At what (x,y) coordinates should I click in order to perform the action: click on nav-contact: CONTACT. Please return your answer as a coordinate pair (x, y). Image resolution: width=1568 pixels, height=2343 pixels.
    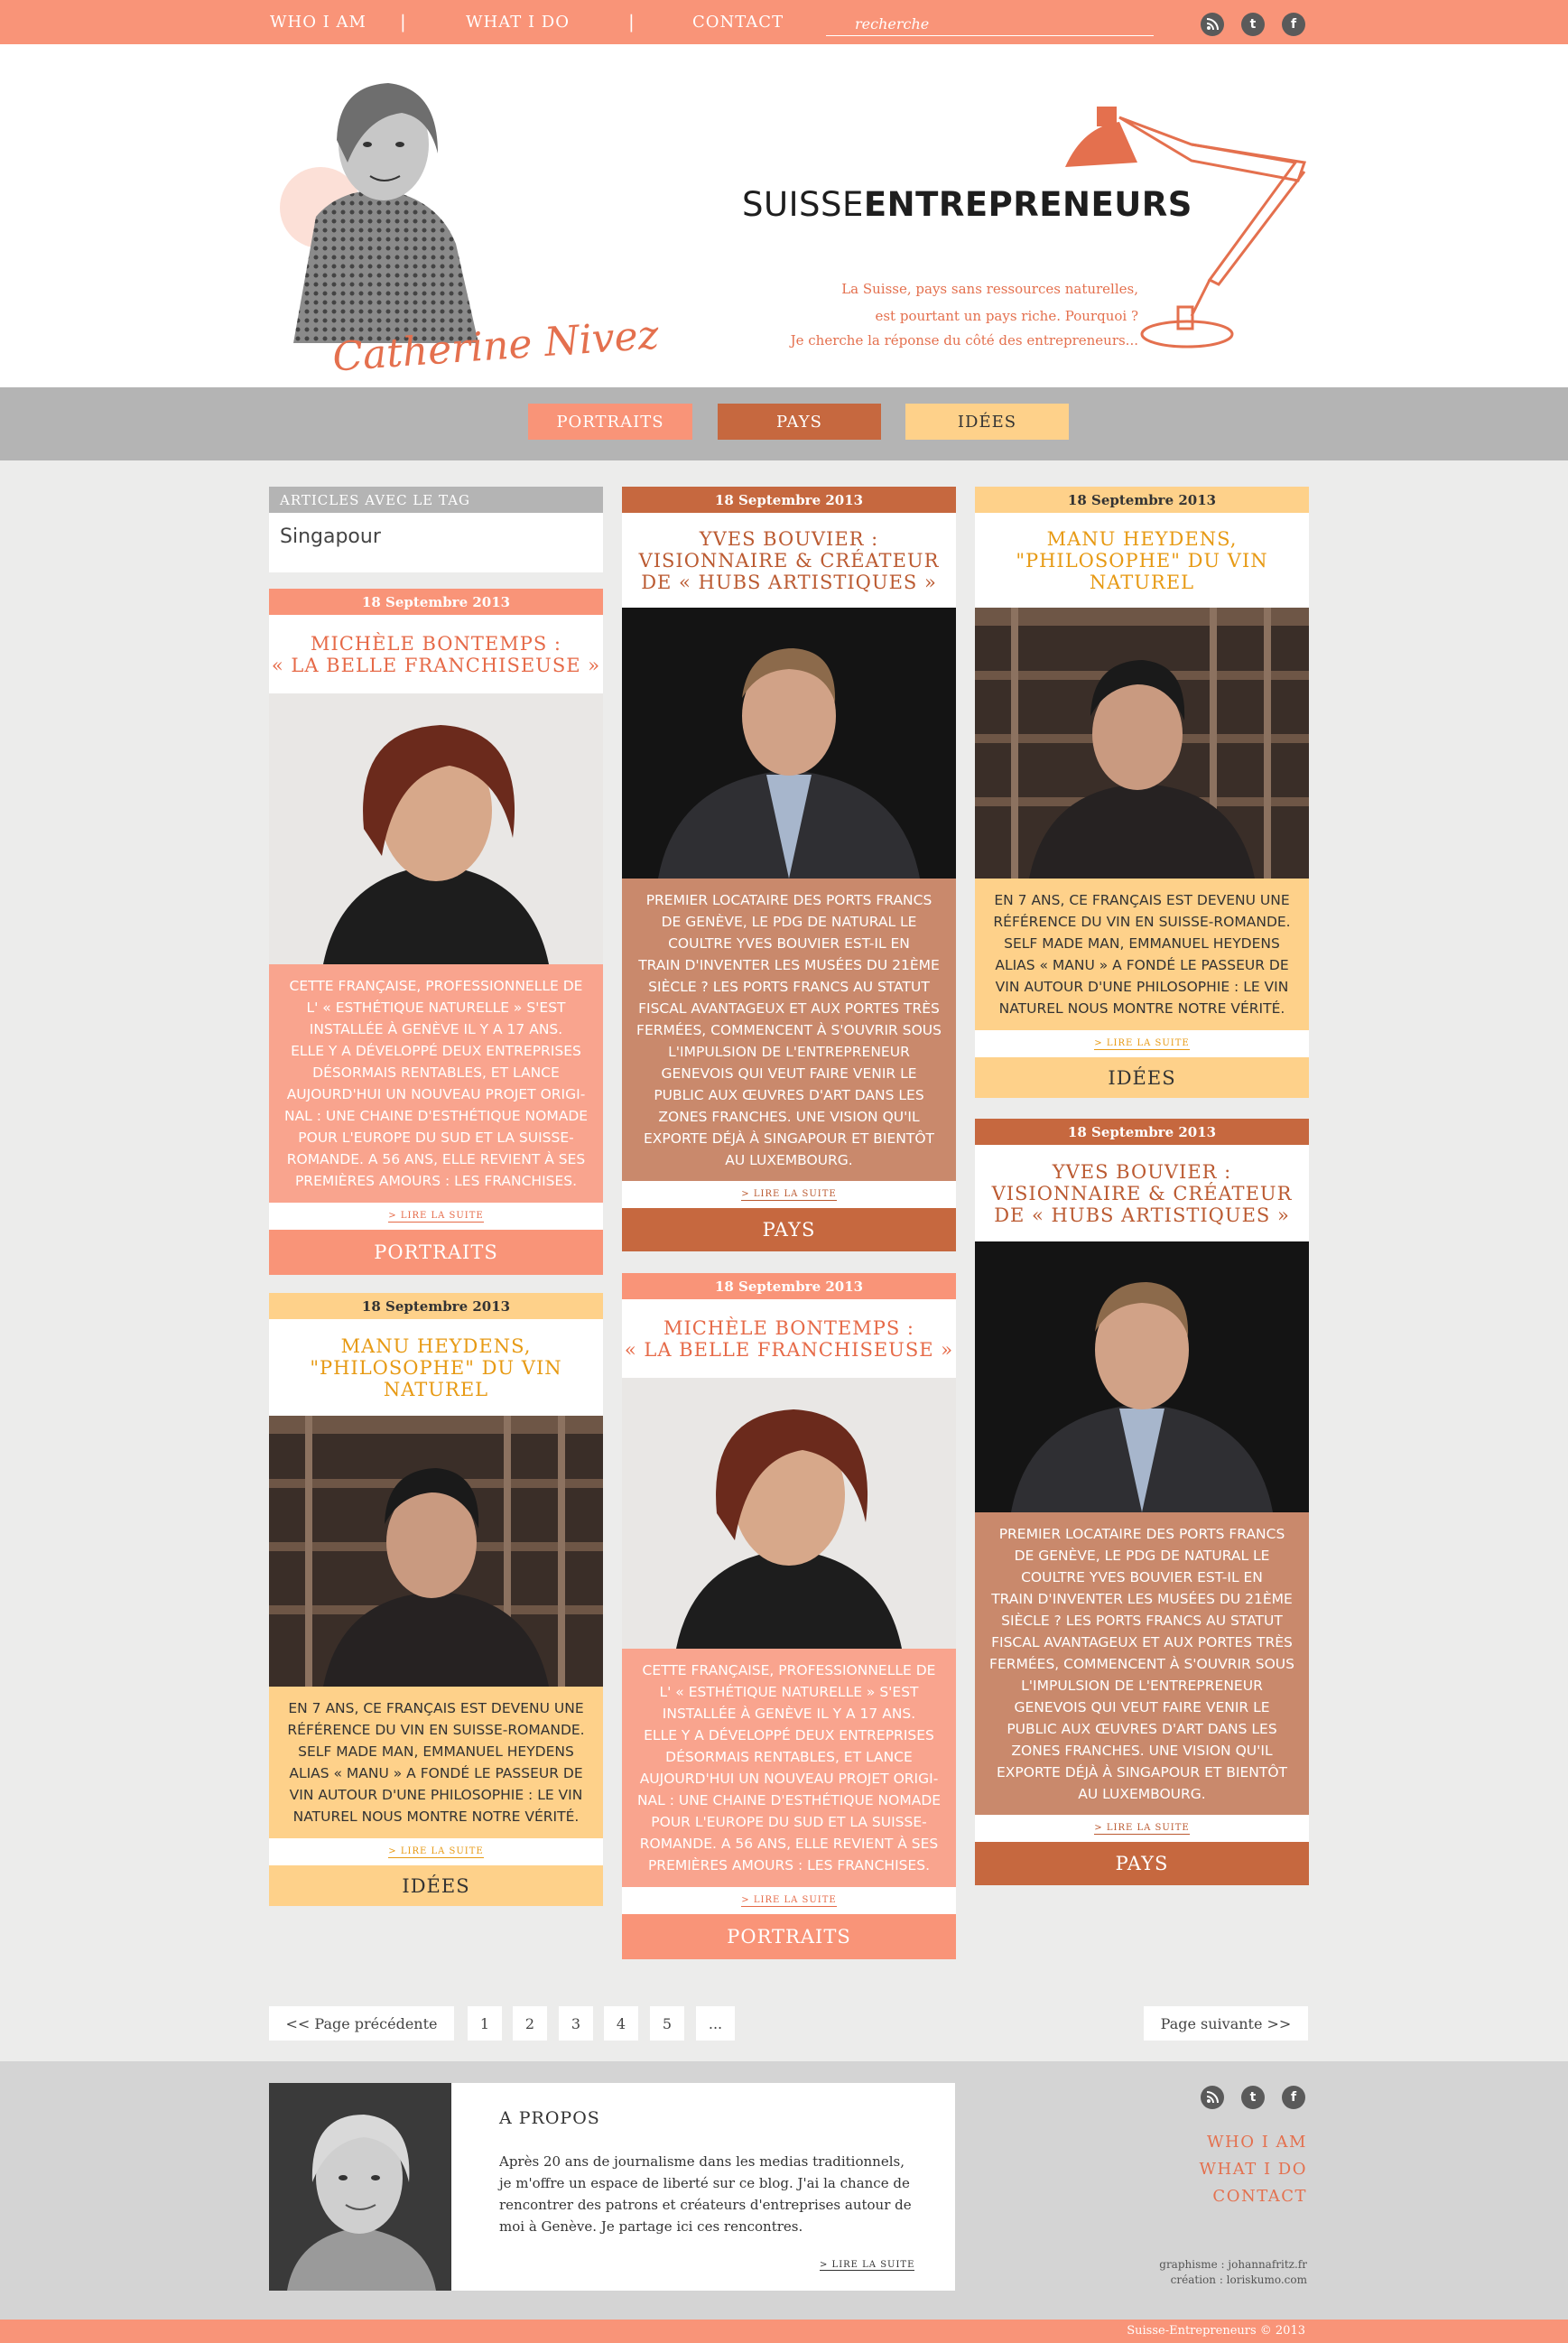
    Looking at the image, I should click on (738, 22).